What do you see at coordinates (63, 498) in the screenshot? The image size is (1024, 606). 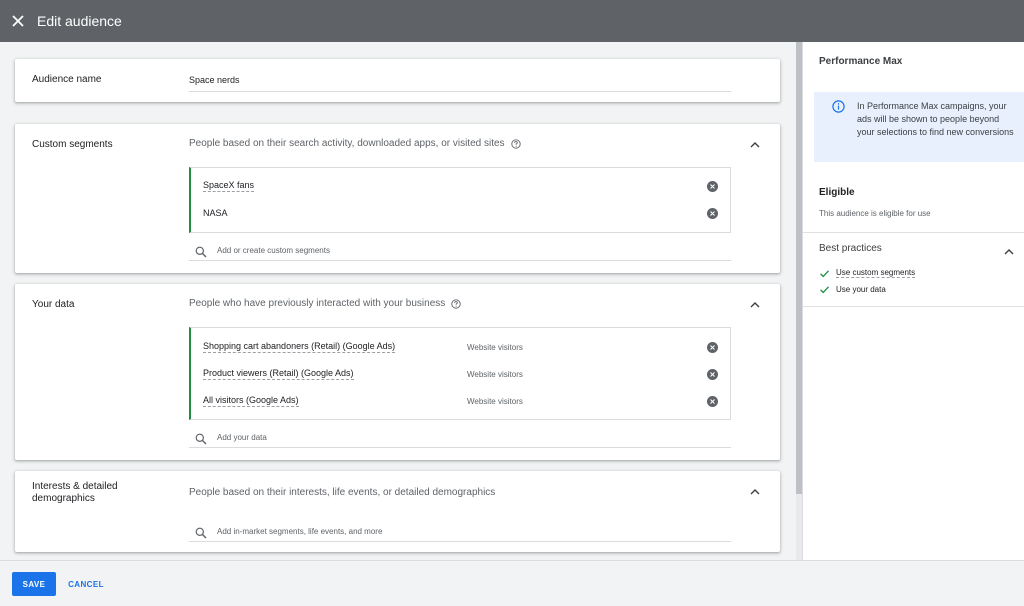 I see `interests-label-line2: demographics` at bounding box center [63, 498].